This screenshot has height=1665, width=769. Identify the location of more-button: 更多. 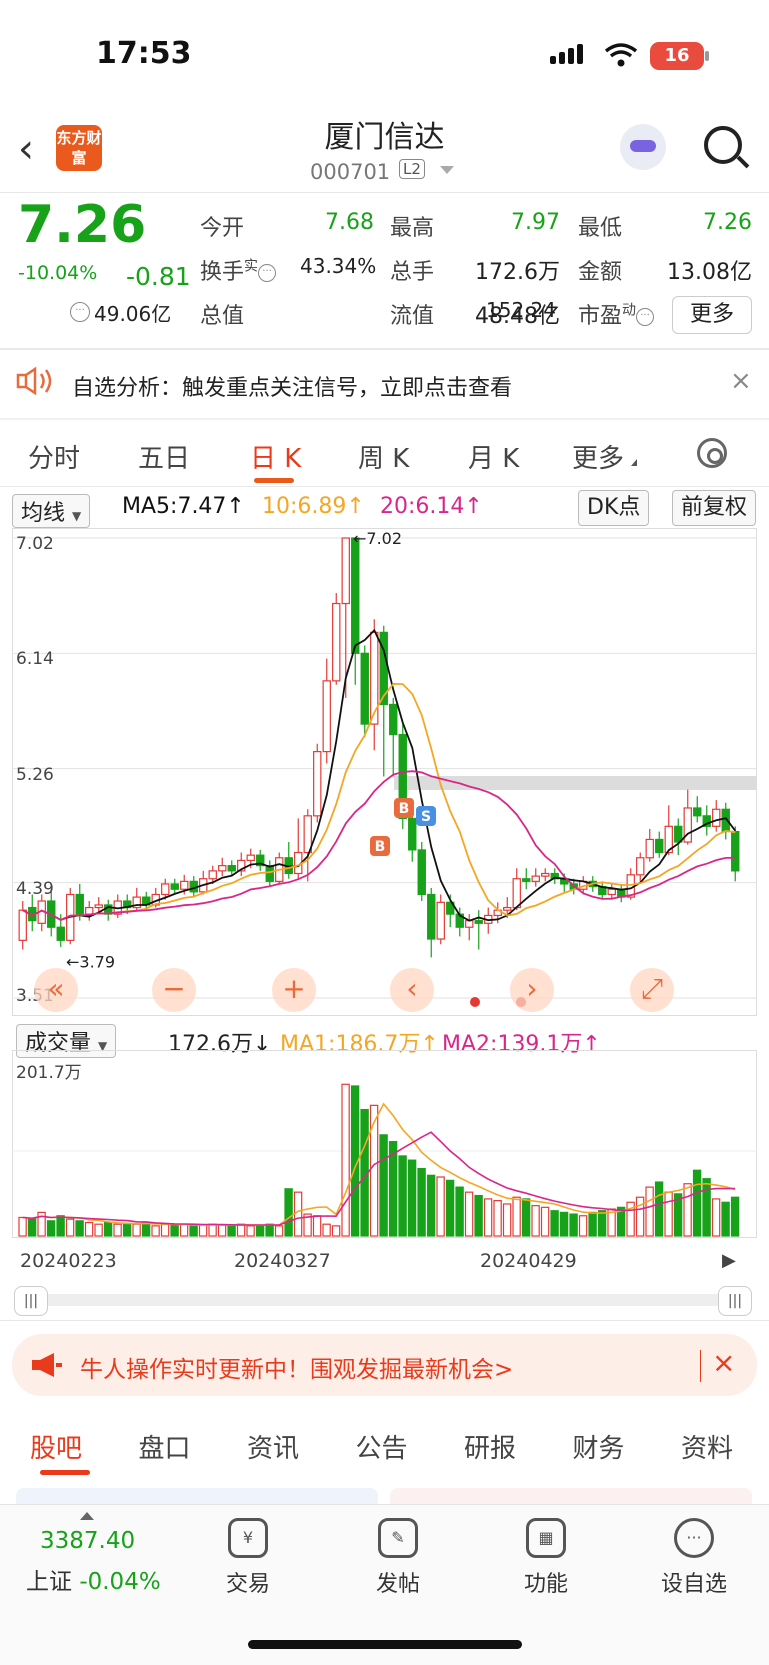
(712, 315).